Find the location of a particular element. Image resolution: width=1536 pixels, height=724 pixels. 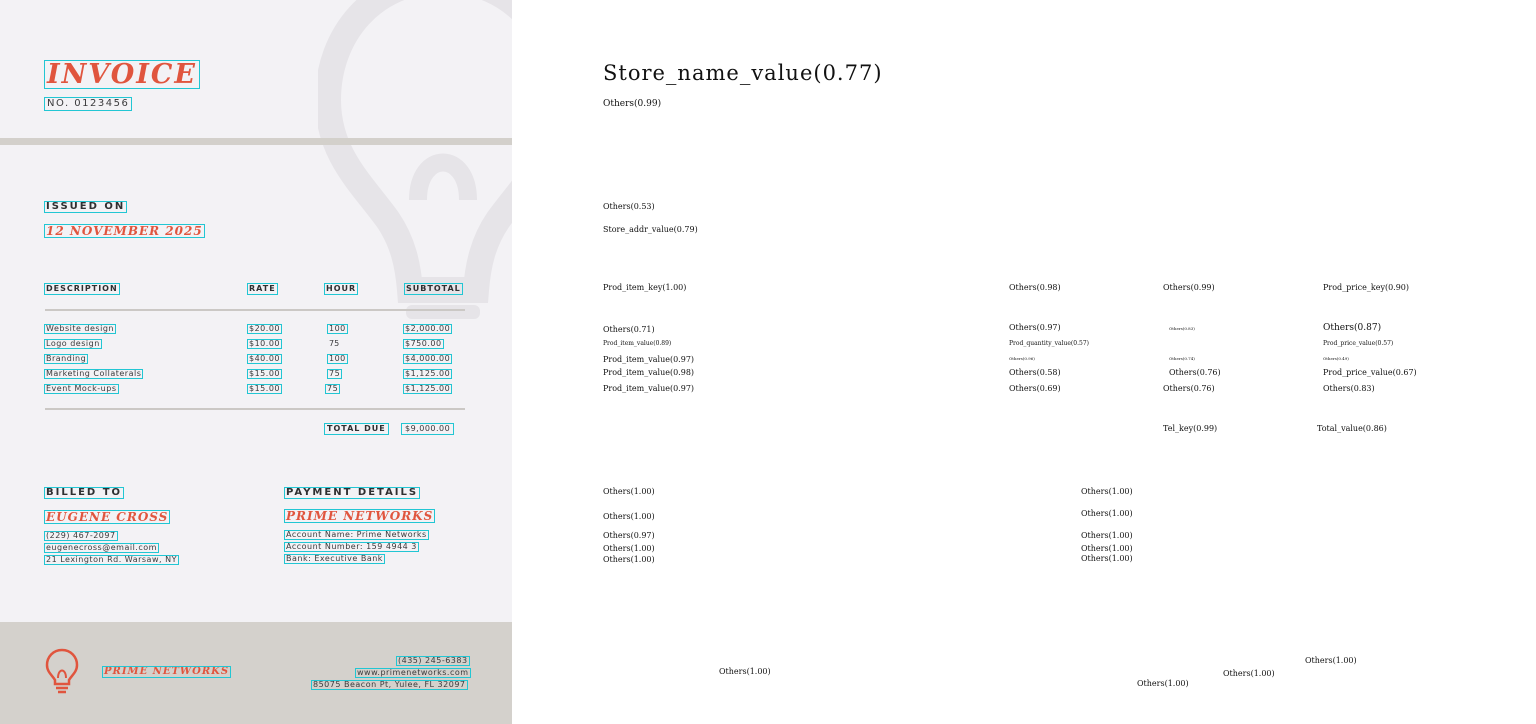

row-5-hour: 75 is located at coordinates (332, 389).